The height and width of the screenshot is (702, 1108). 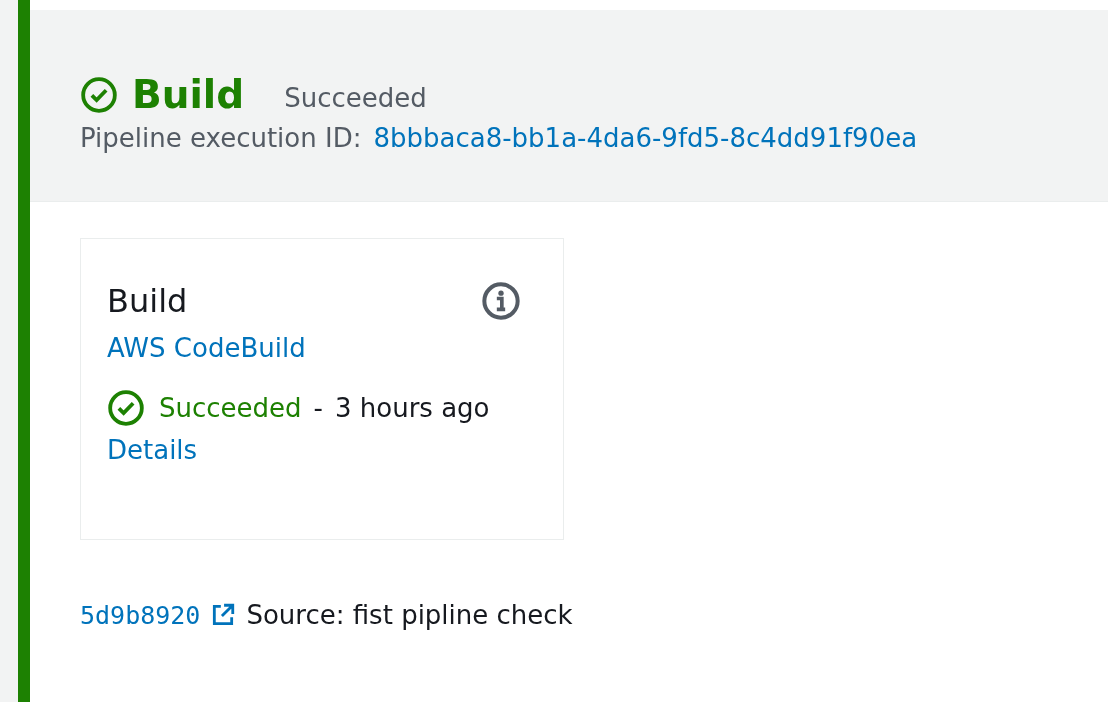 I want to click on check-circle-icon, so click(x=99, y=94).